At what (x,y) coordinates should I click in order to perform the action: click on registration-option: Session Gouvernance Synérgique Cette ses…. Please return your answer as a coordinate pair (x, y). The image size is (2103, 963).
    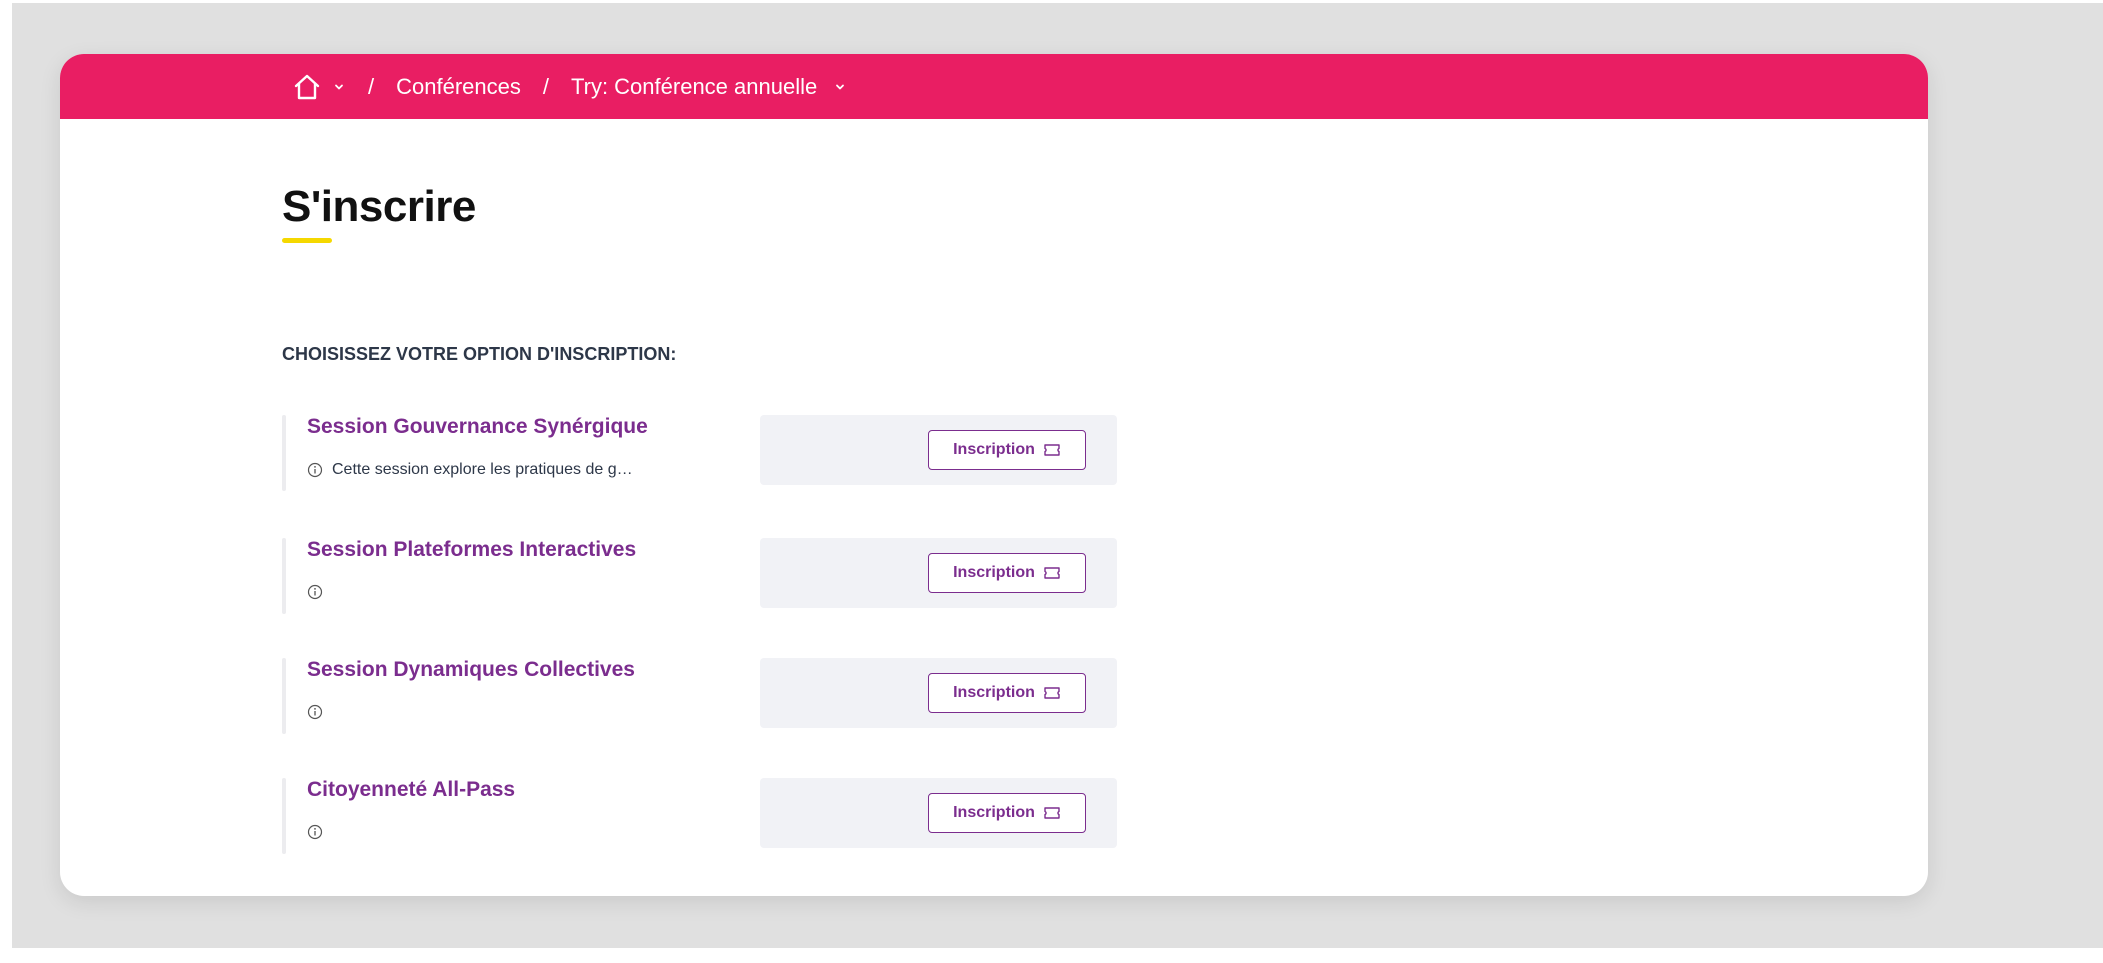
    Looking at the image, I should click on (732, 455).